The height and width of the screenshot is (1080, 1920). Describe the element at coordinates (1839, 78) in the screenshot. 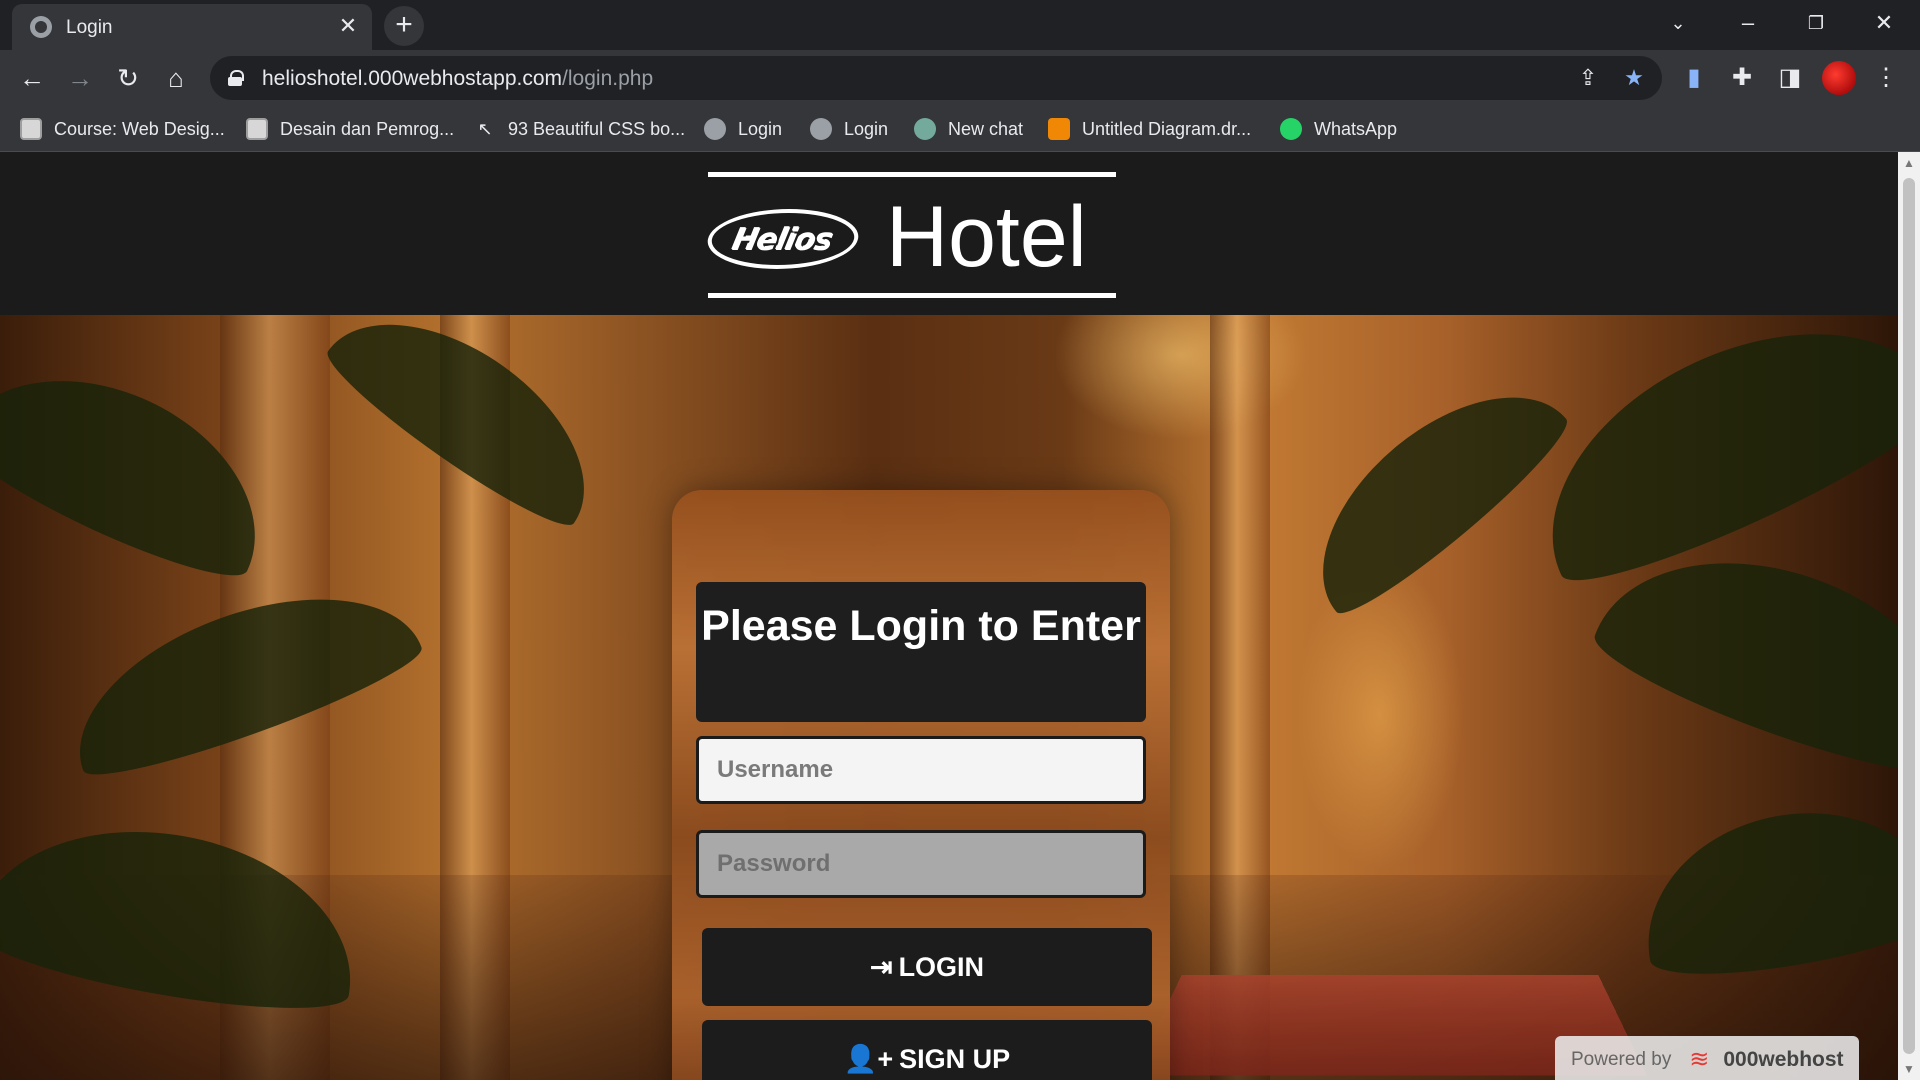

I see `profile-avatar` at that location.